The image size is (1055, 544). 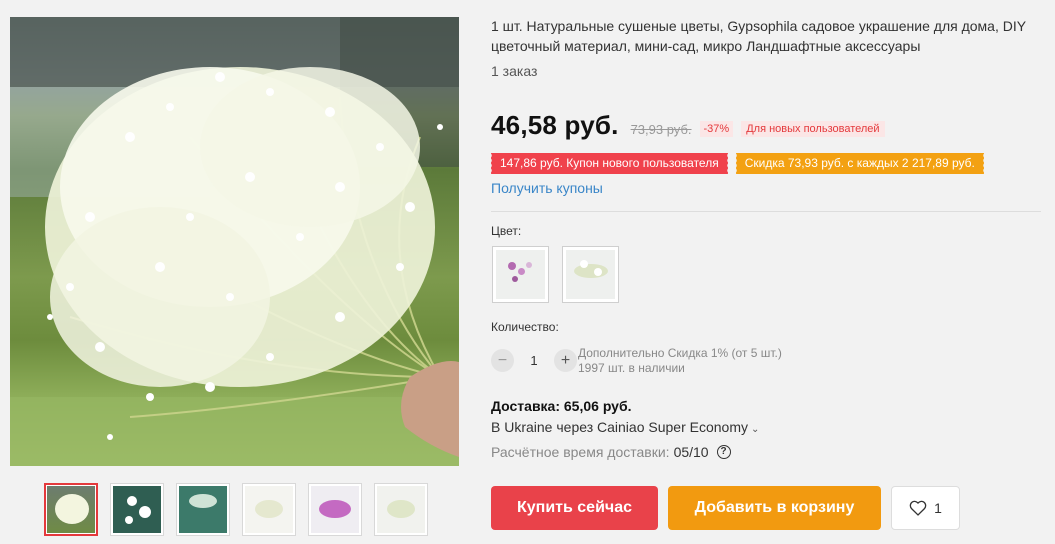 I want to click on quantity-plus-button: +, so click(x=565, y=360).